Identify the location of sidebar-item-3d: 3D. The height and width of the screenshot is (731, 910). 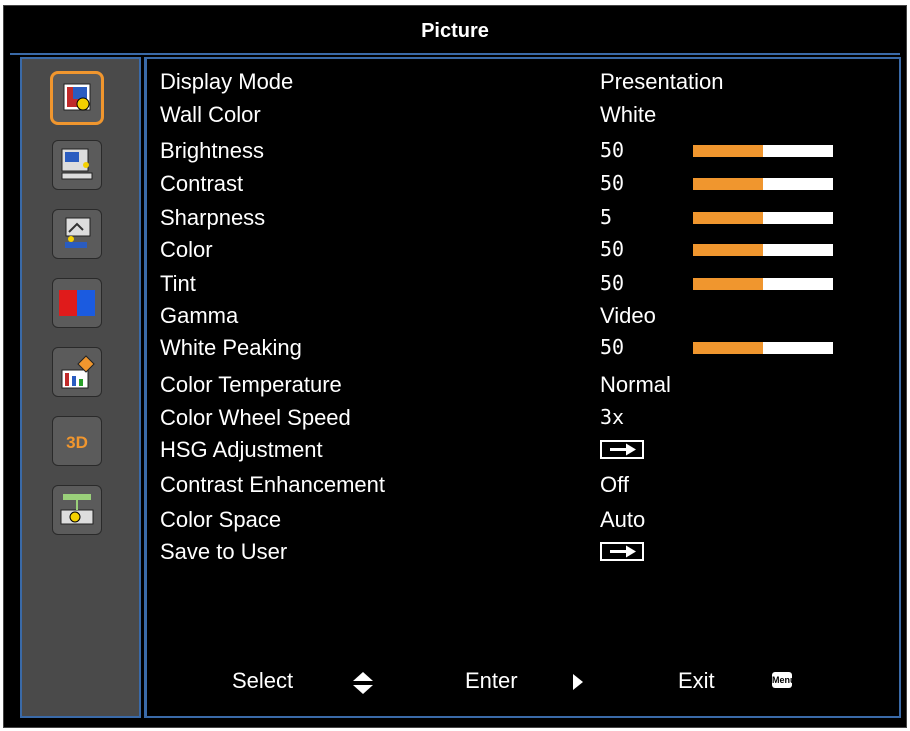
(77, 441).